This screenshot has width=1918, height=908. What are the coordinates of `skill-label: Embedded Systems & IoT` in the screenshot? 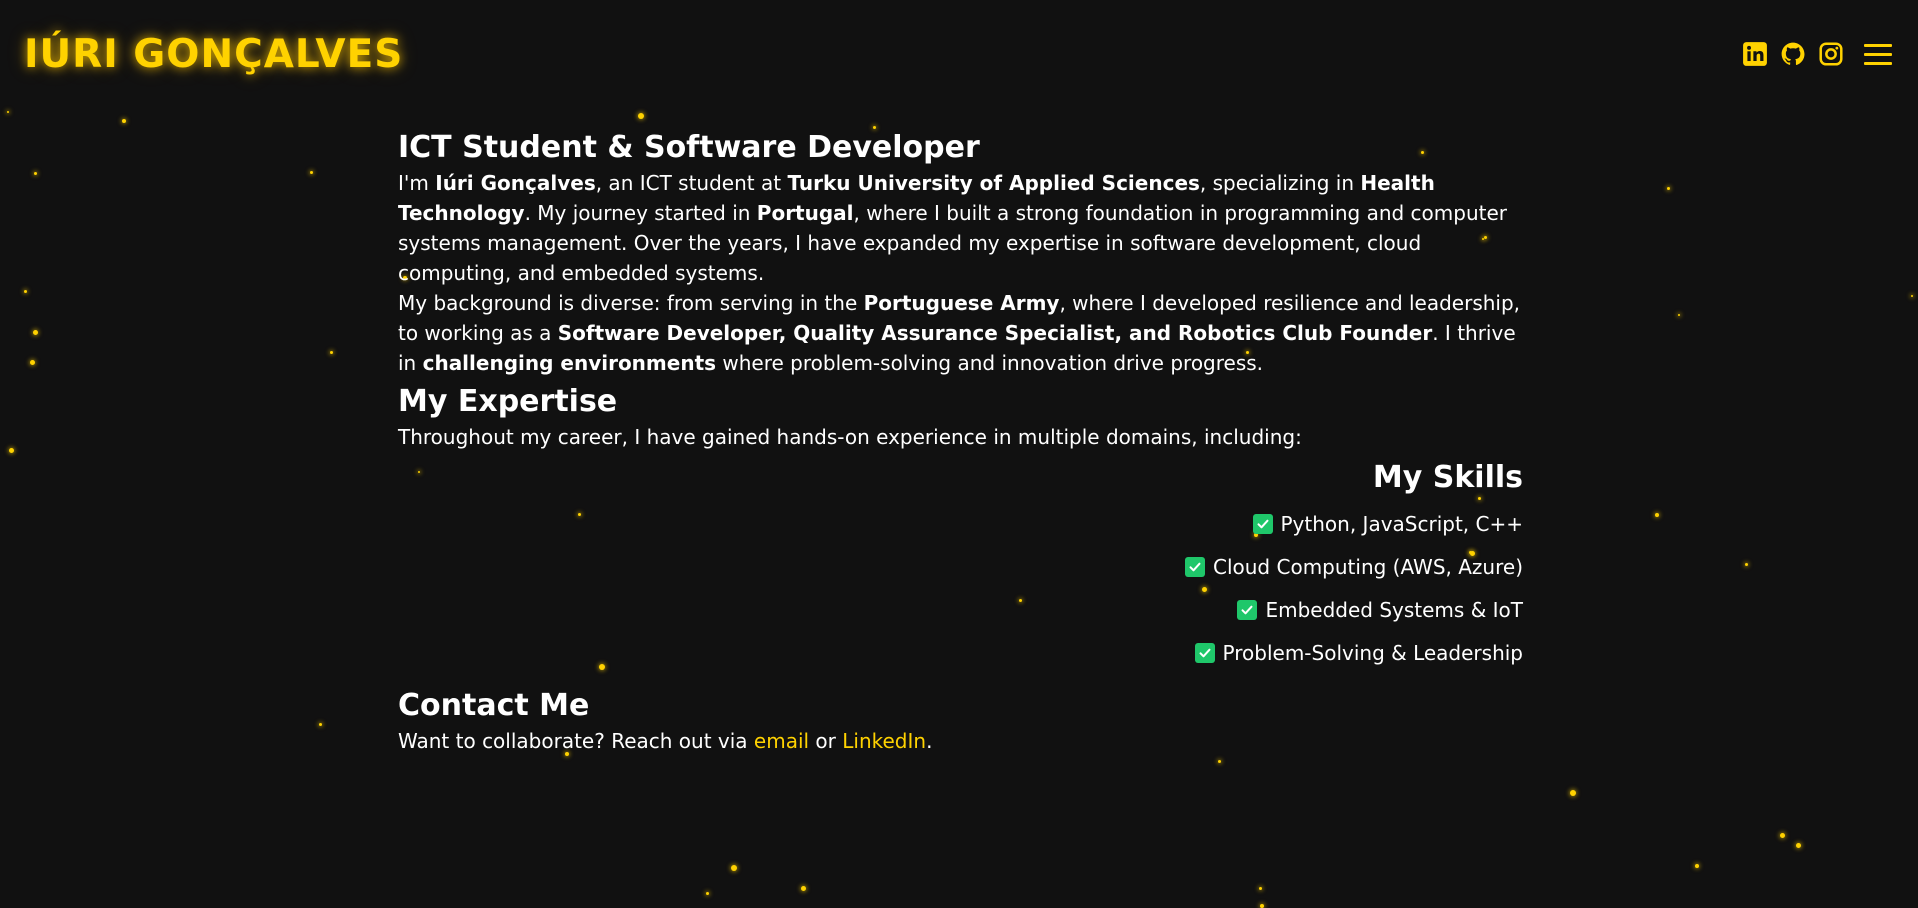 It's located at (1394, 609).